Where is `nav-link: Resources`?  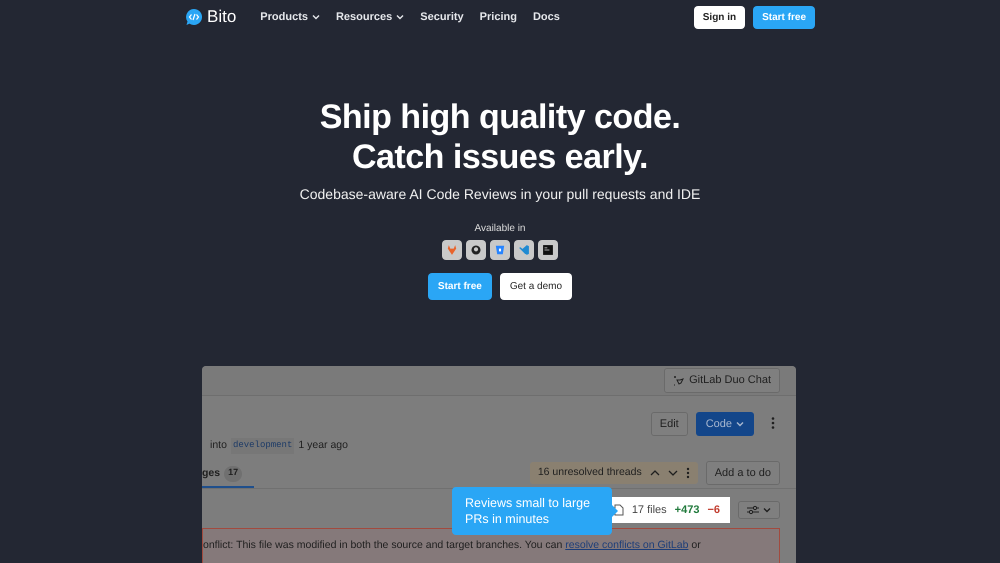 nav-link: Resources is located at coordinates (370, 17).